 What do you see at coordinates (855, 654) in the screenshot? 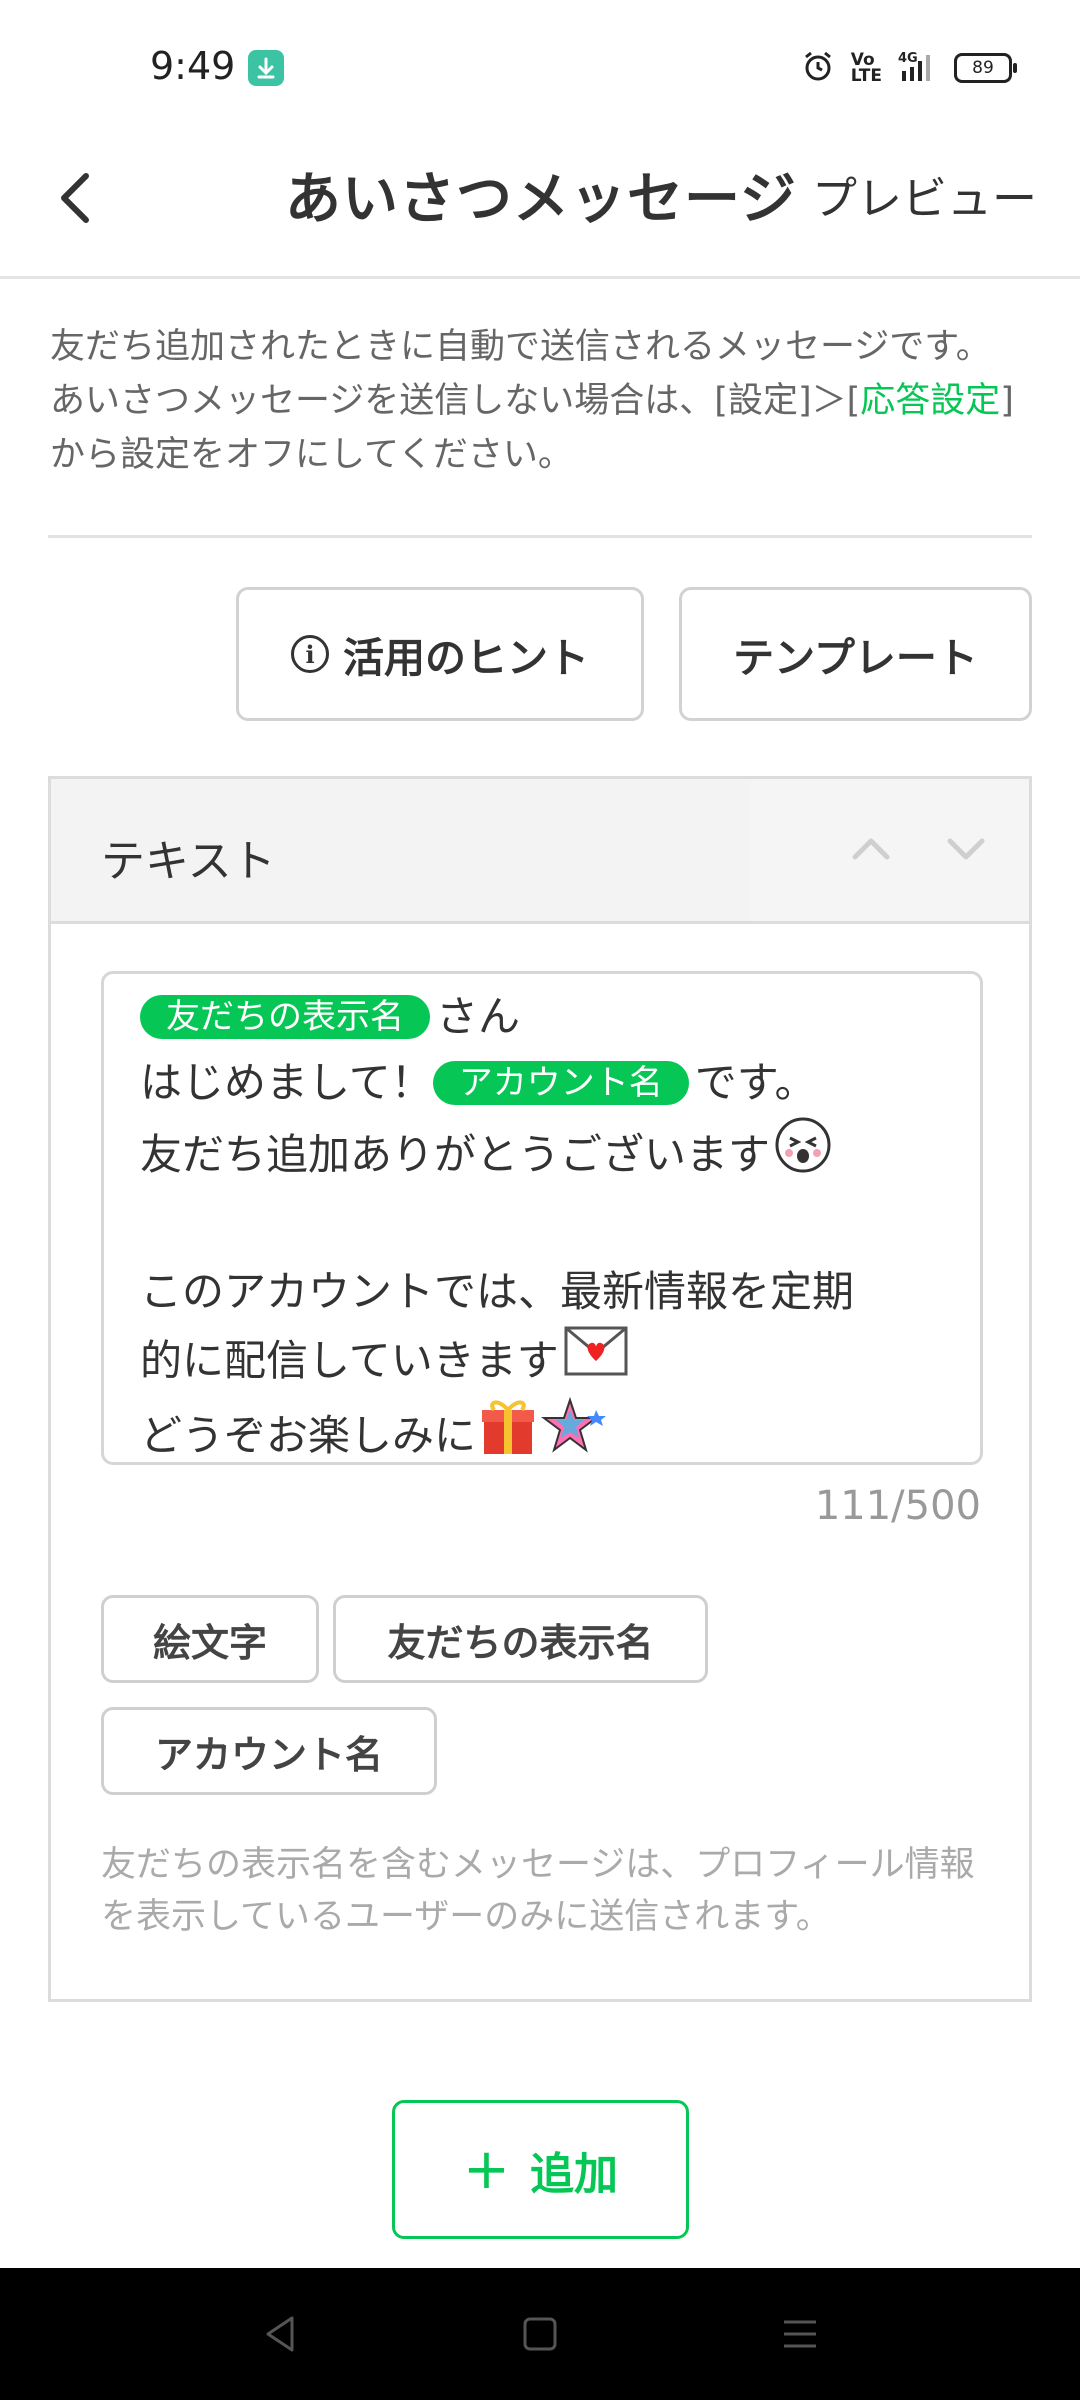
I see `template-button: テンプレート` at bounding box center [855, 654].